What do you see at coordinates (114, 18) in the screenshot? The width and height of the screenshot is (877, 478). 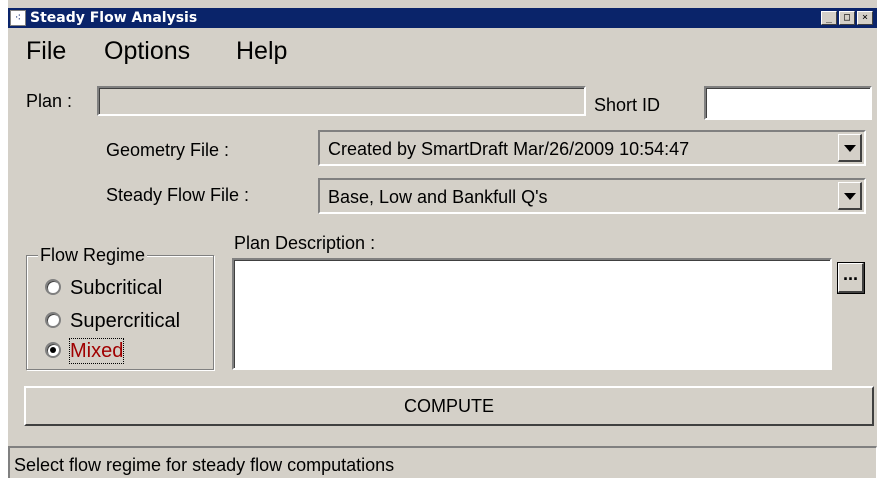 I see `window-title: Steady Flow Analysis` at bounding box center [114, 18].